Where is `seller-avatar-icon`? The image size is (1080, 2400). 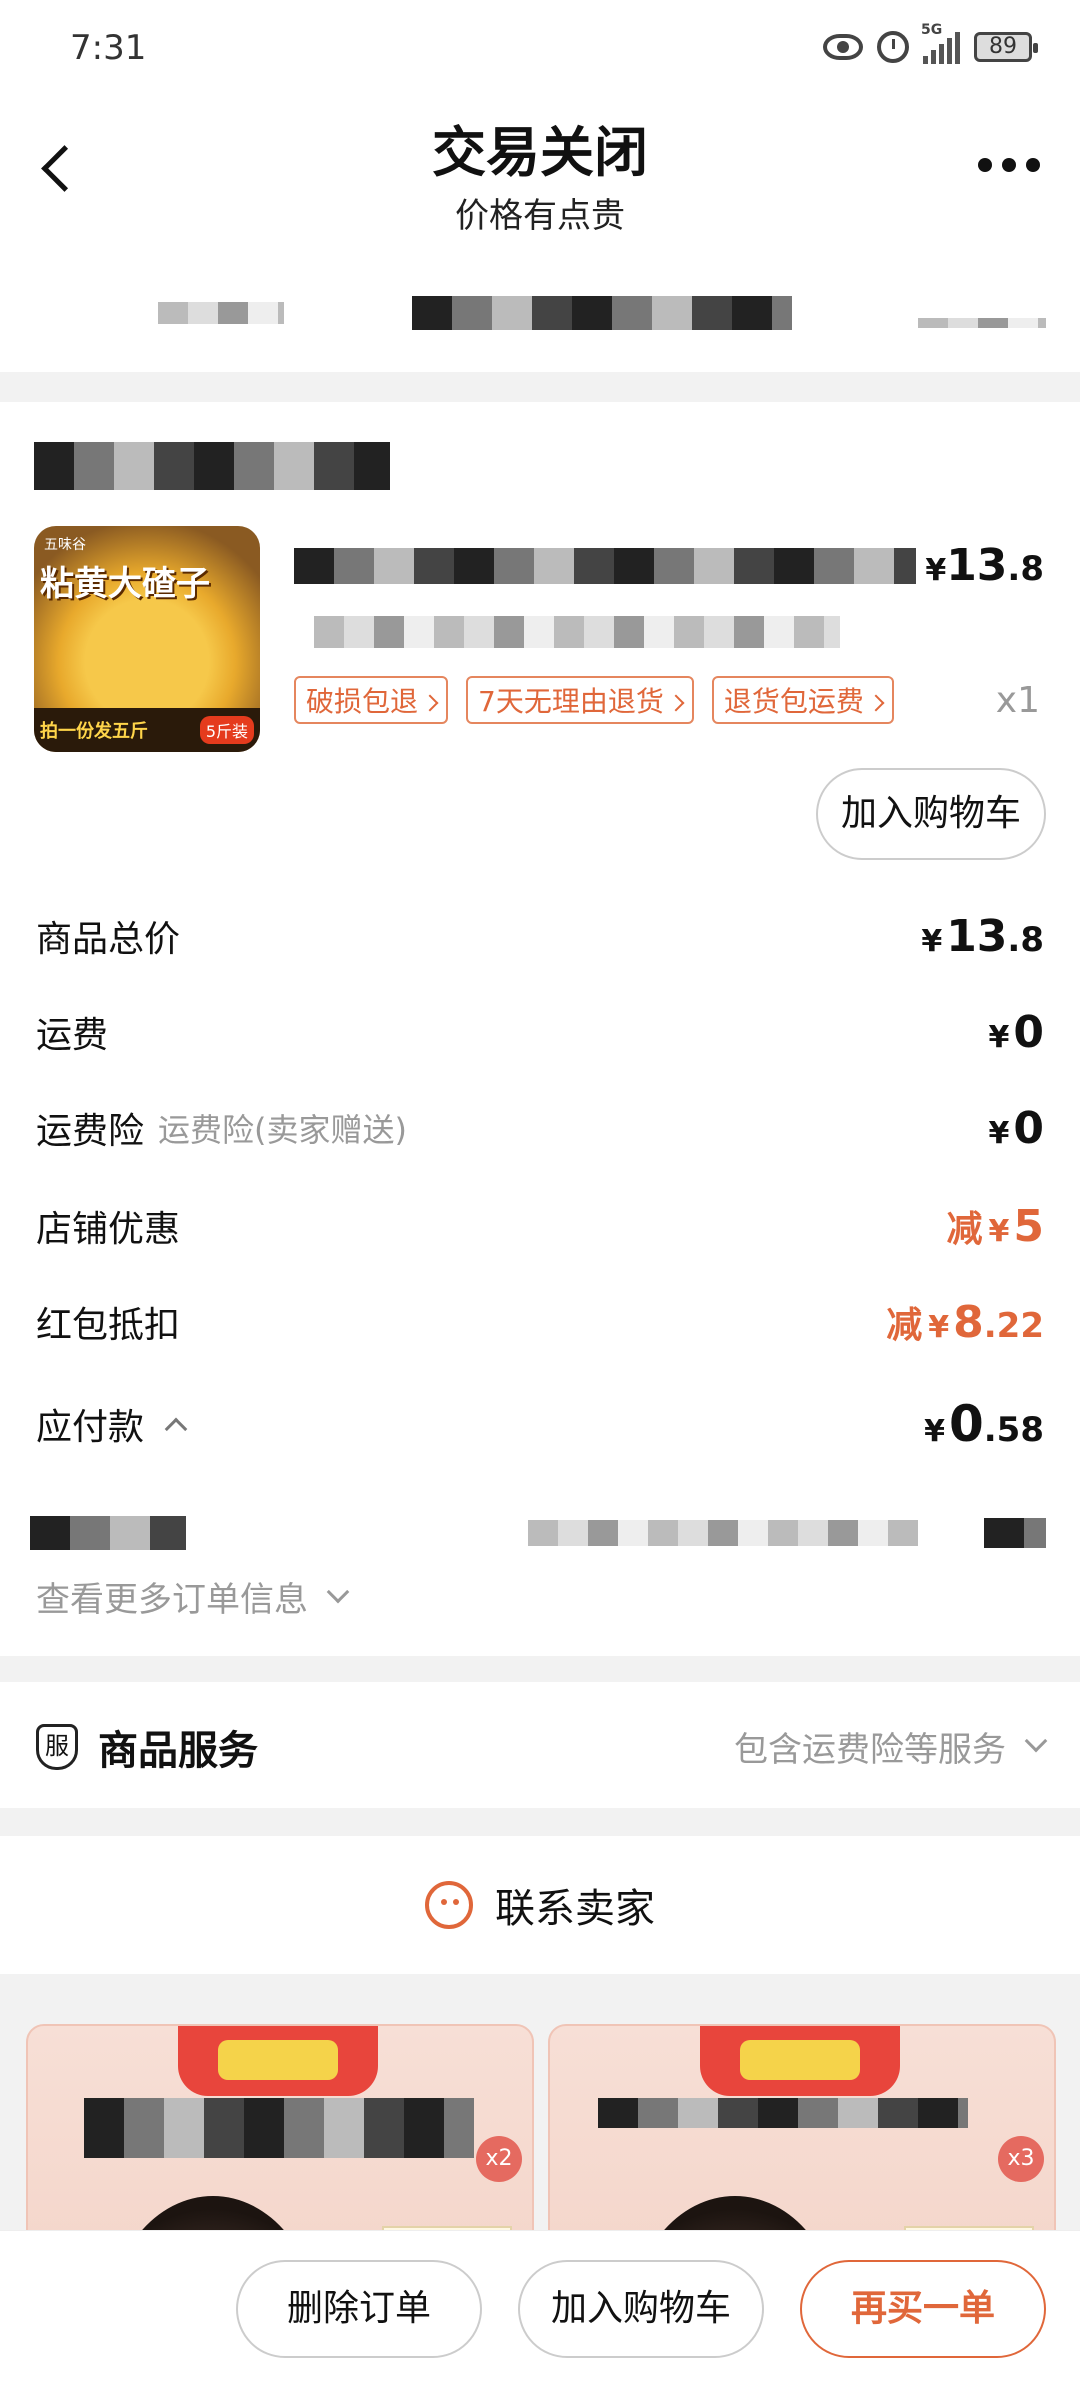 seller-avatar-icon is located at coordinates (449, 1905).